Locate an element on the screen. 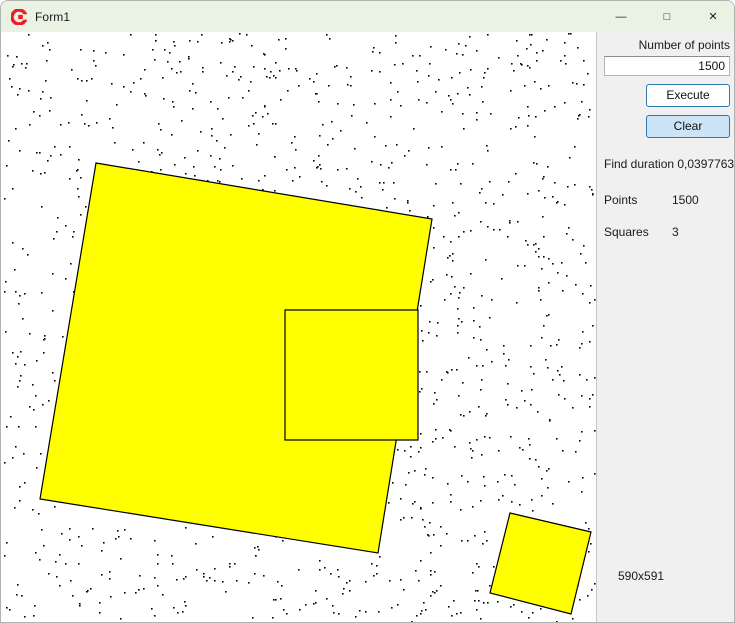 This screenshot has height=623, width=735. clear-button: Clear is located at coordinates (688, 126).